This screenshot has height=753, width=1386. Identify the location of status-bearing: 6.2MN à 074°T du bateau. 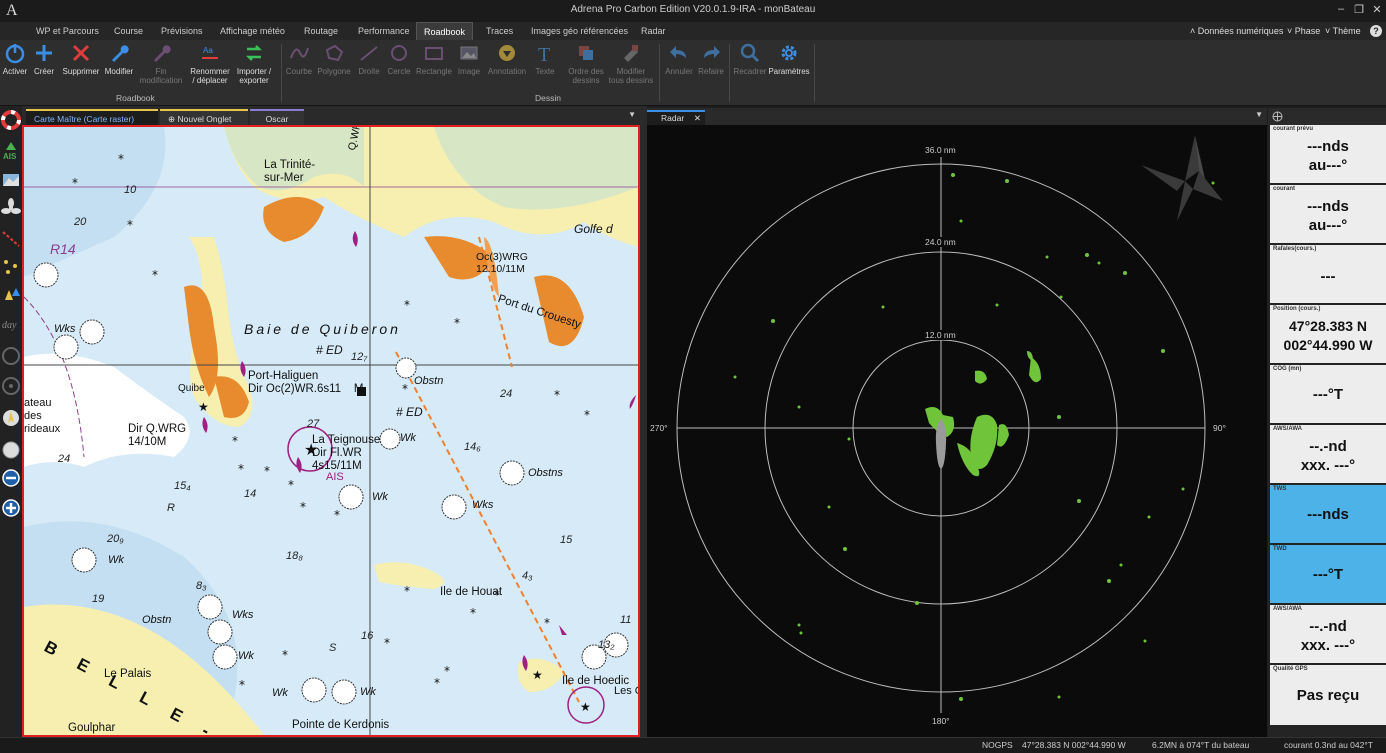
(1201, 745).